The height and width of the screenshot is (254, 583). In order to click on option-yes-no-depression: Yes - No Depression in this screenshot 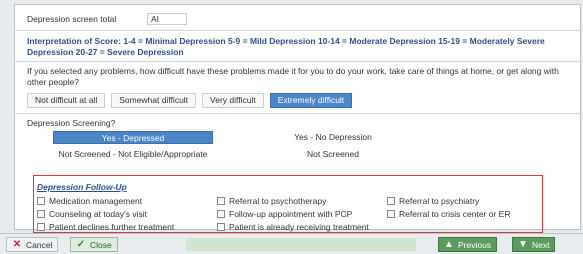, I will do `click(333, 137)`.